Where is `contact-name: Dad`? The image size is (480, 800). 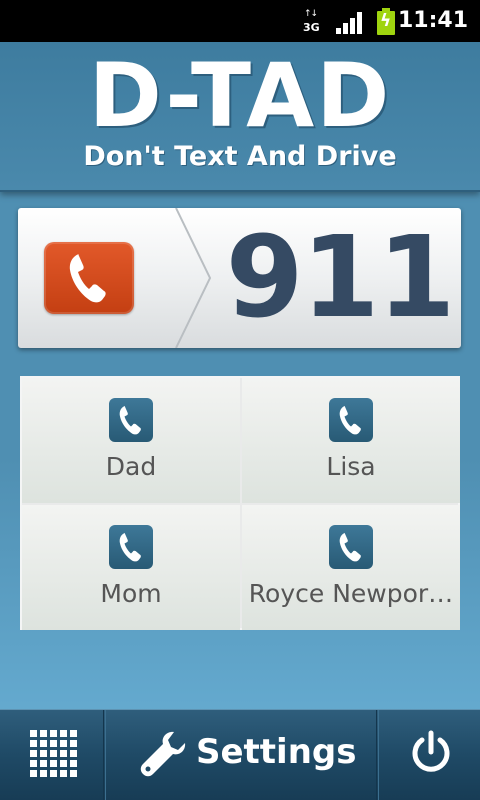 contact-name: Dad is located at coordinates (131, 466).